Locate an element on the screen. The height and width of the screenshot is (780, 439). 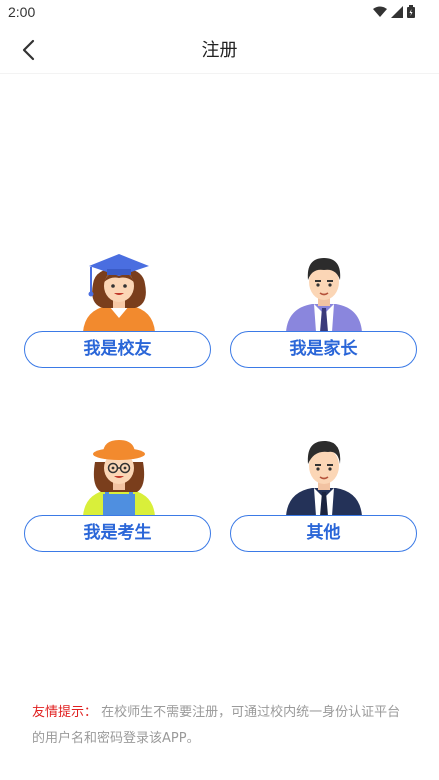
battery-icon is located at coordinates (411, 11).